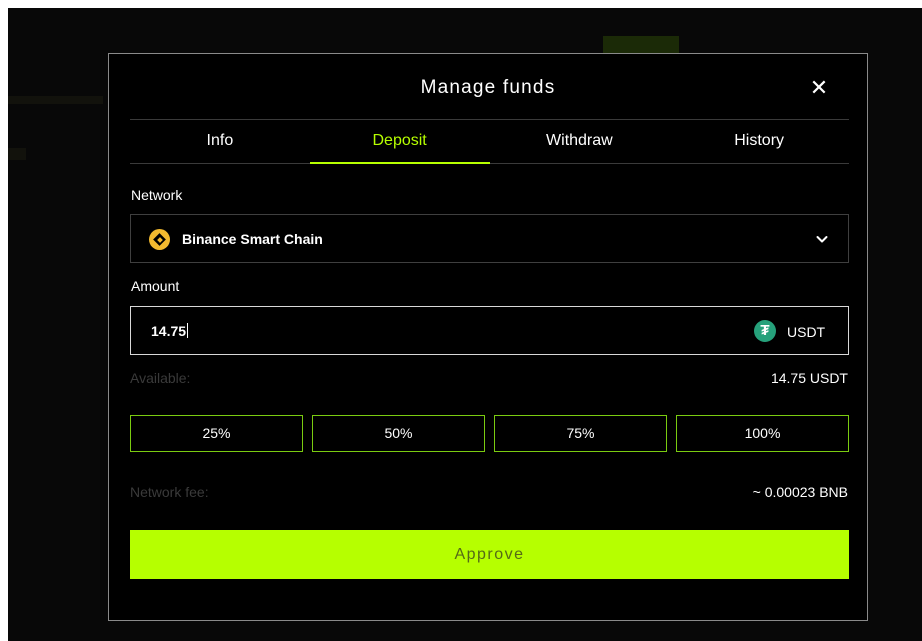  I want to click on amount-label: Amount, so click(155, 286).